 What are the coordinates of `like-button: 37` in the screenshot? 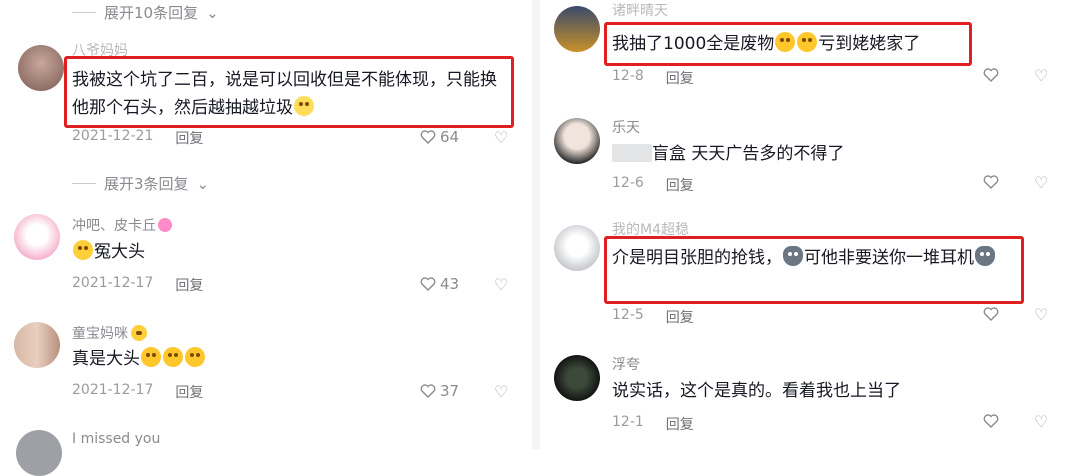 It's located at (439, 391).